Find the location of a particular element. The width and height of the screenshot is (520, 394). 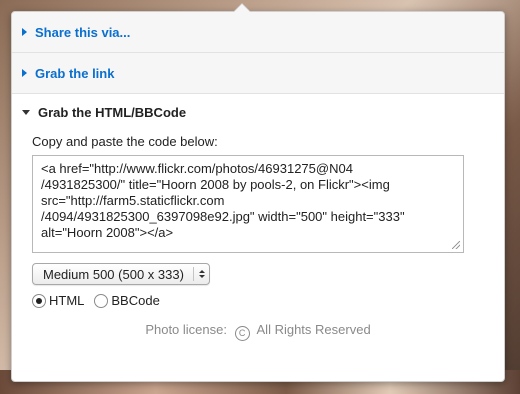

html-radio-label: HTML is located at coordinates (66, 300).